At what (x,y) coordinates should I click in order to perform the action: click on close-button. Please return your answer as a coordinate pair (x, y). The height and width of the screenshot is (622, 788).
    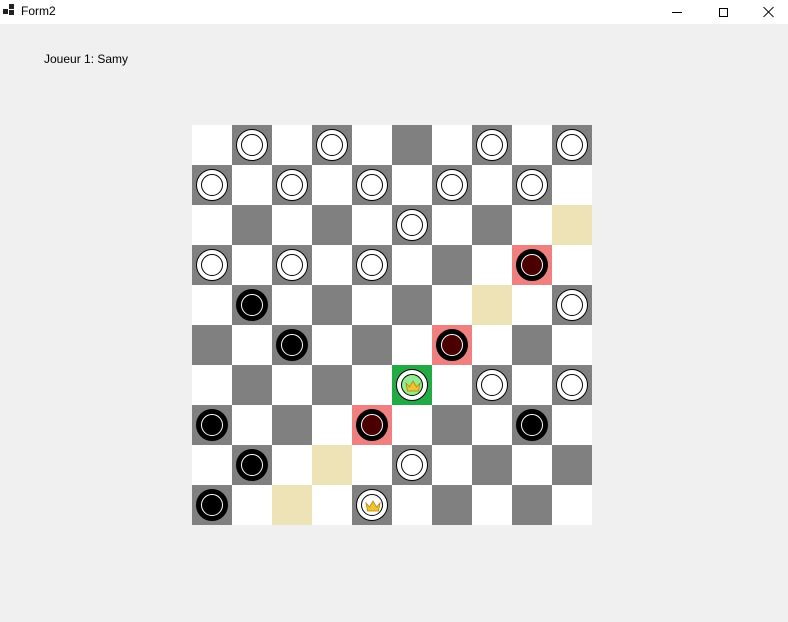
    Looking at the image, I should click on (767, 12).